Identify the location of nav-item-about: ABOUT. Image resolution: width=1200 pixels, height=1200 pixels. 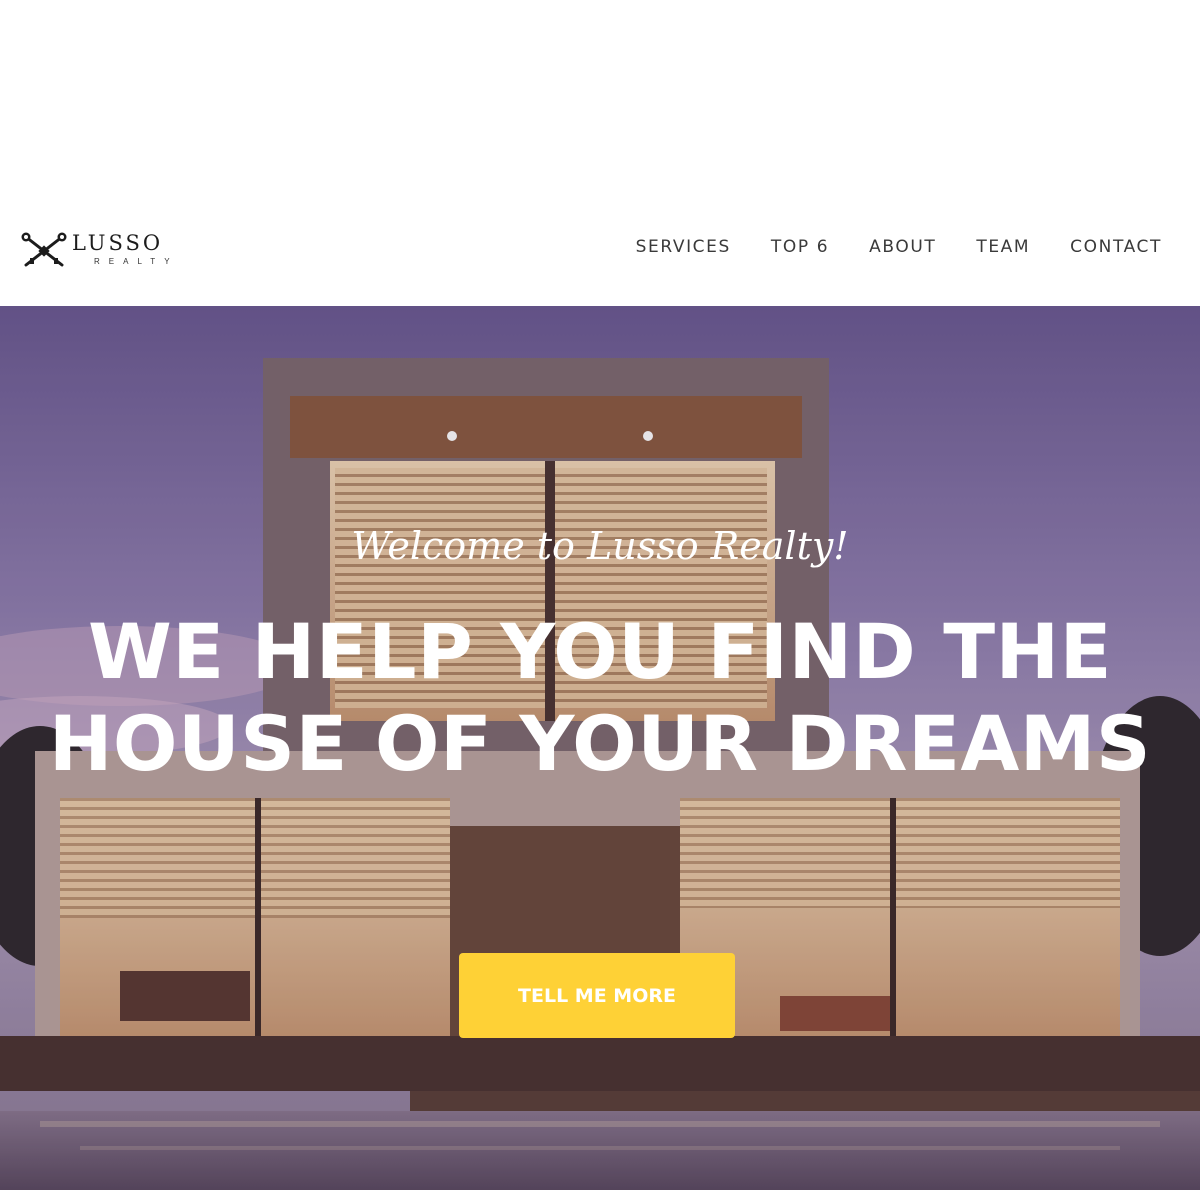
(902, 247).